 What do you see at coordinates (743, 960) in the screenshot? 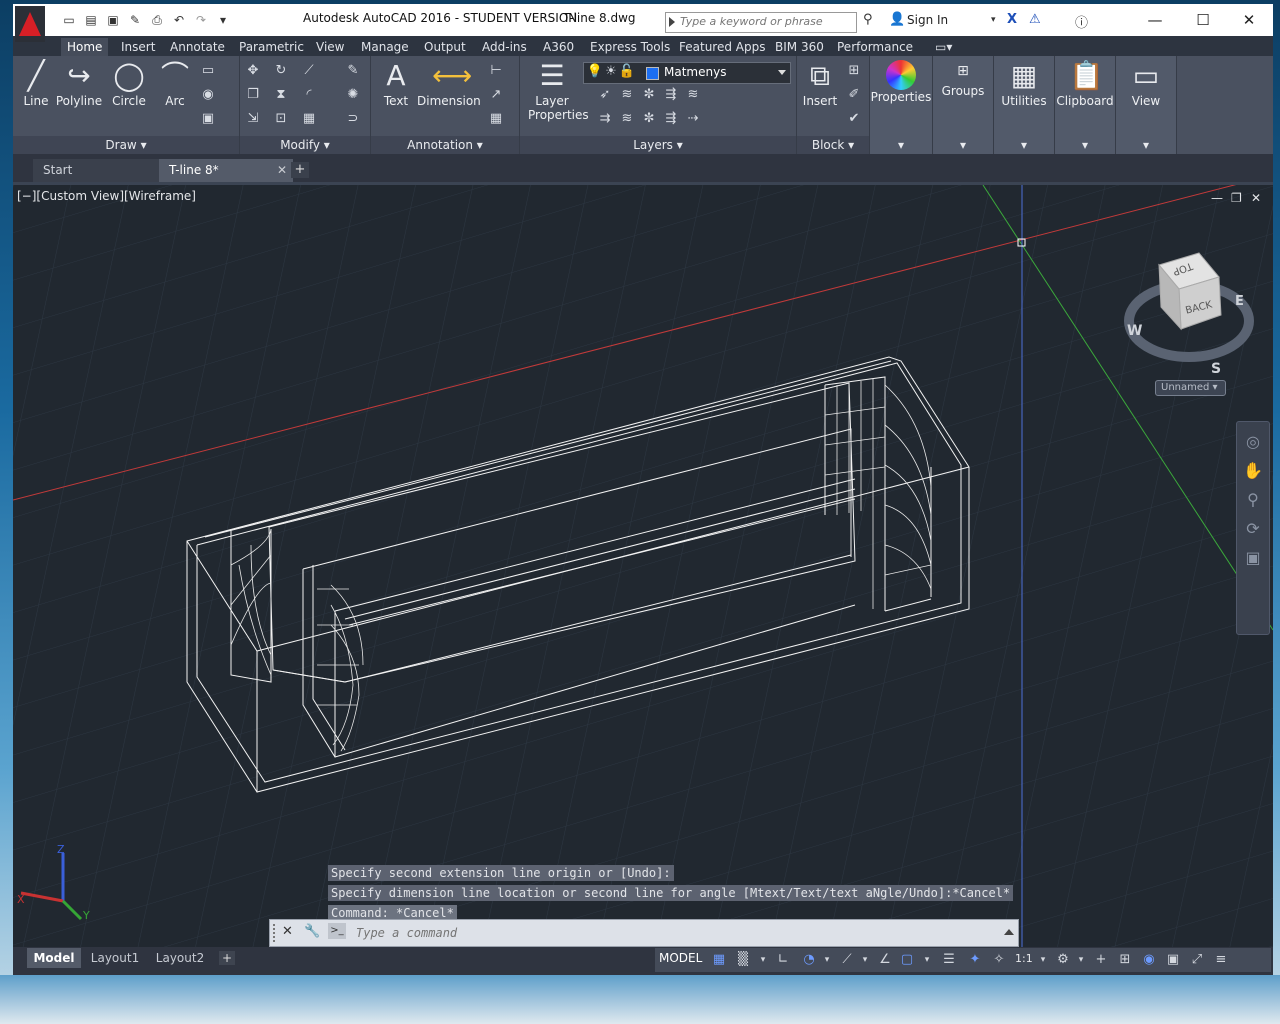
I see `snap-icon: ▒` at bounding box center [743, 960].